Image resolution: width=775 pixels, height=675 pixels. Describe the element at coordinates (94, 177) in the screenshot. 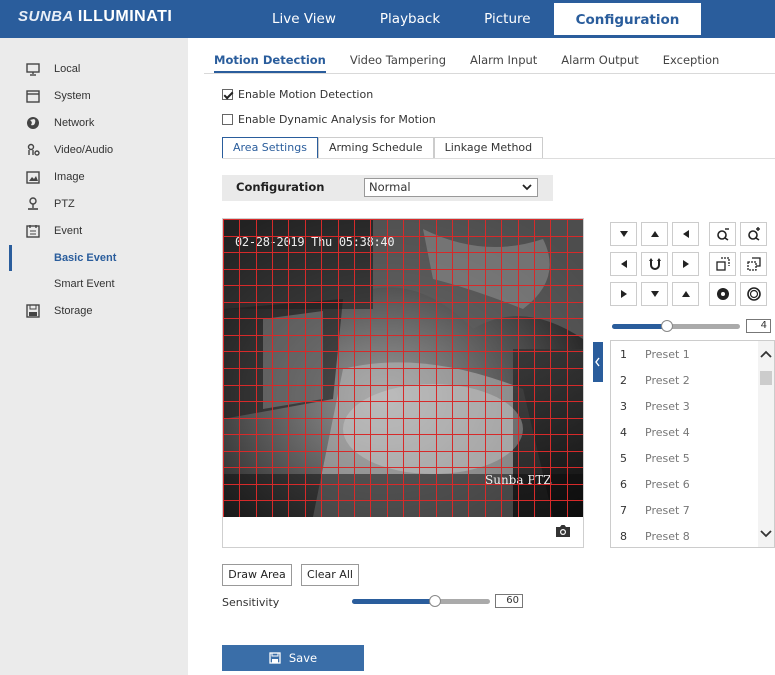

I see `sidebar-item-image: Image` at that location.